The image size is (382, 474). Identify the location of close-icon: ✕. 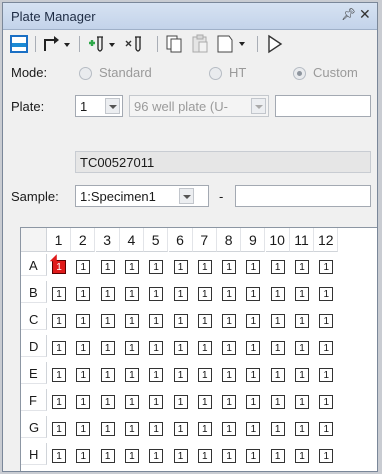
(365, 14).